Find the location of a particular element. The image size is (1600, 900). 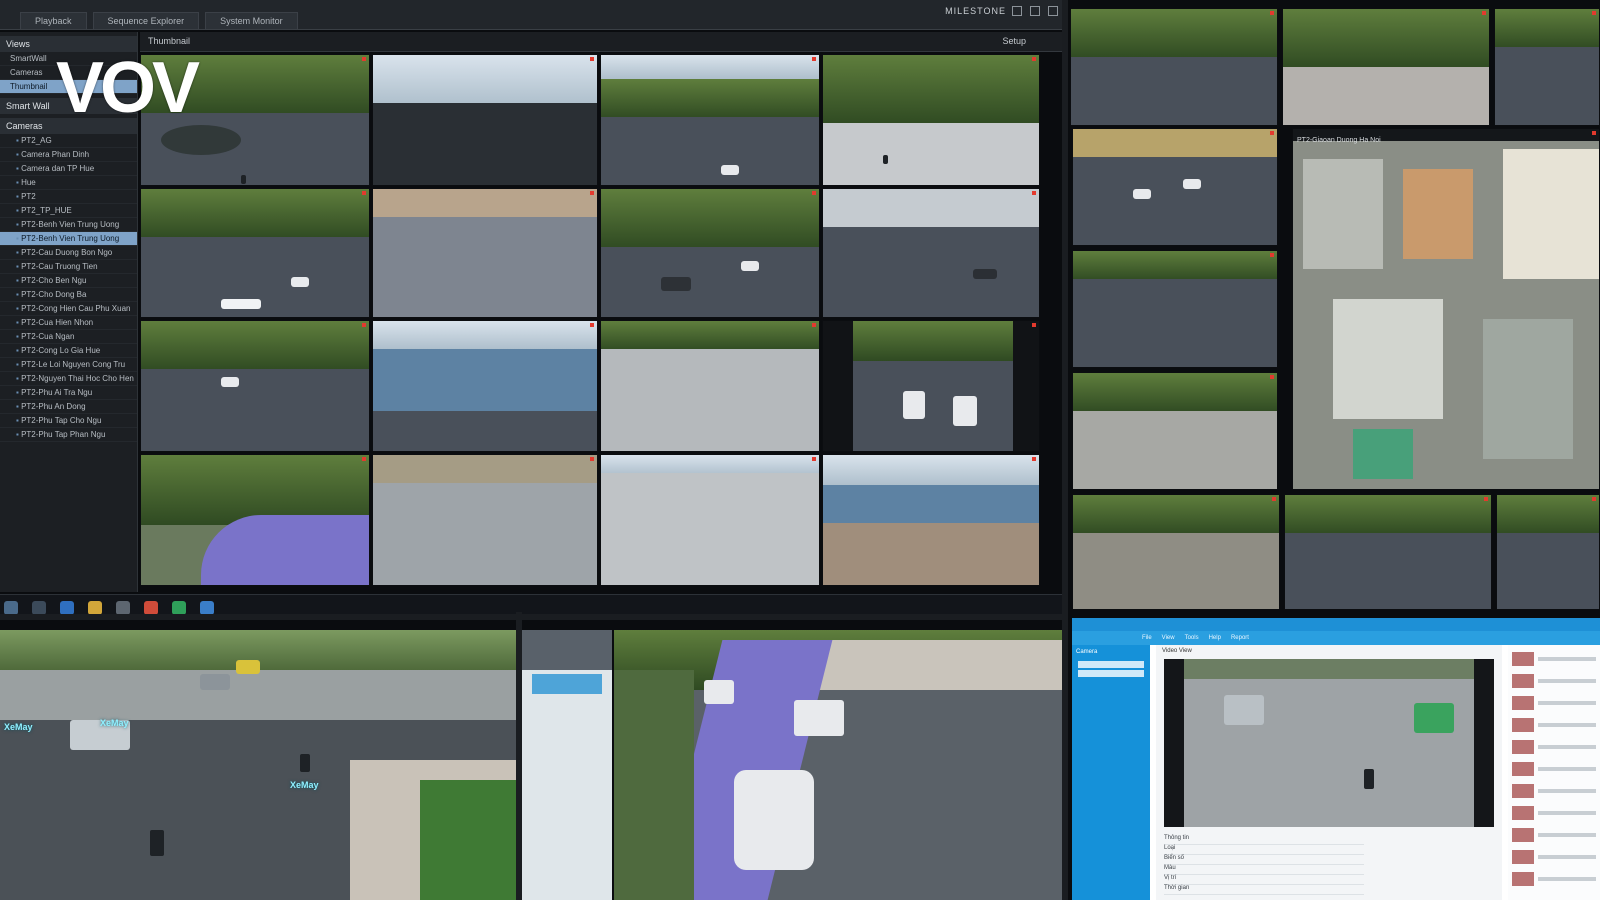

menu-item: File is located at coordinates (1147, 638).